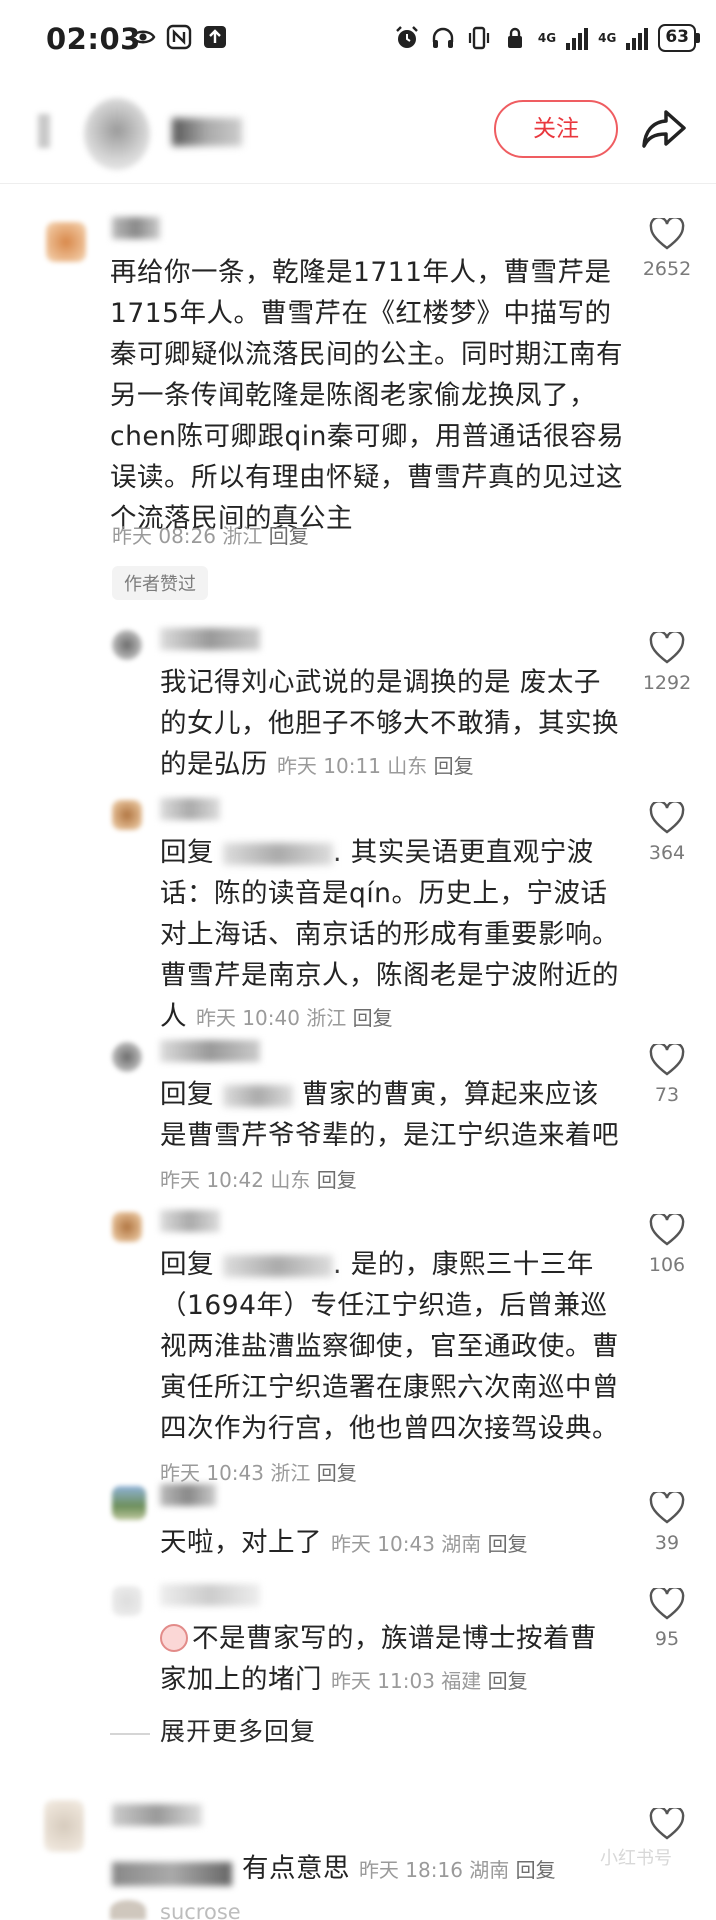 This screenshot has width=716, height=1920. What do you see at coordinates (358, 134) in the screenshot?
I see `post-header: 关注` at bounding box center [358, 134].